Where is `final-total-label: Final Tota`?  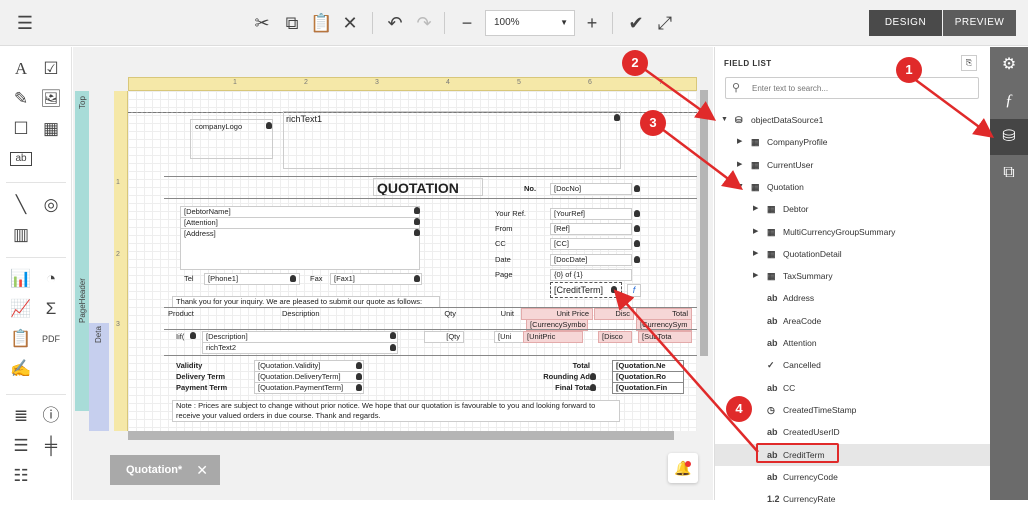
final-total-label: Final Tota is located at coordinates (562, 388).